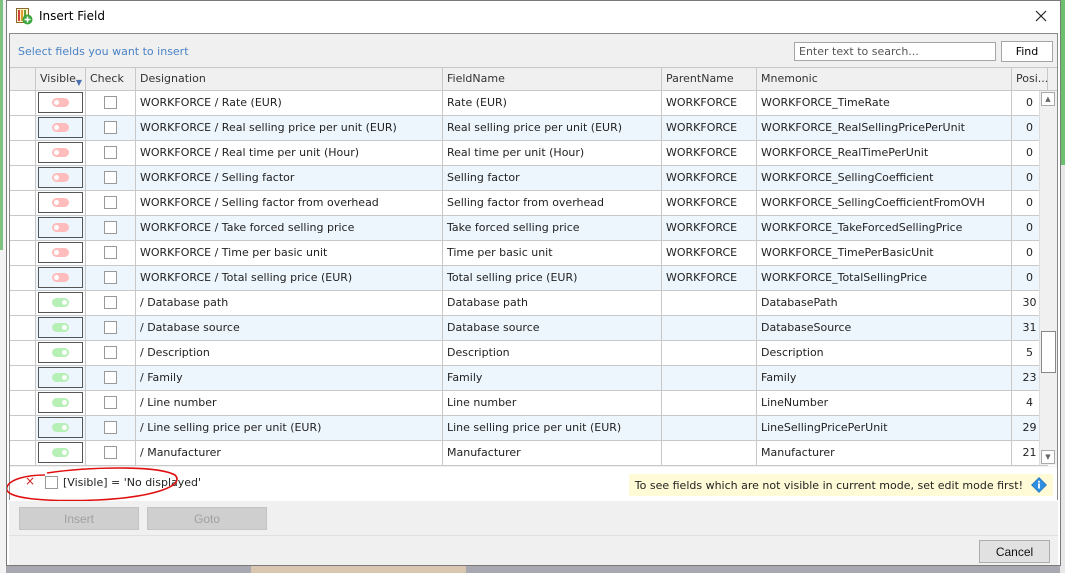 The height and width of the screenshot is (573, 1065). I want to click on scroll-up-button: ▲, so click(1048, 99).